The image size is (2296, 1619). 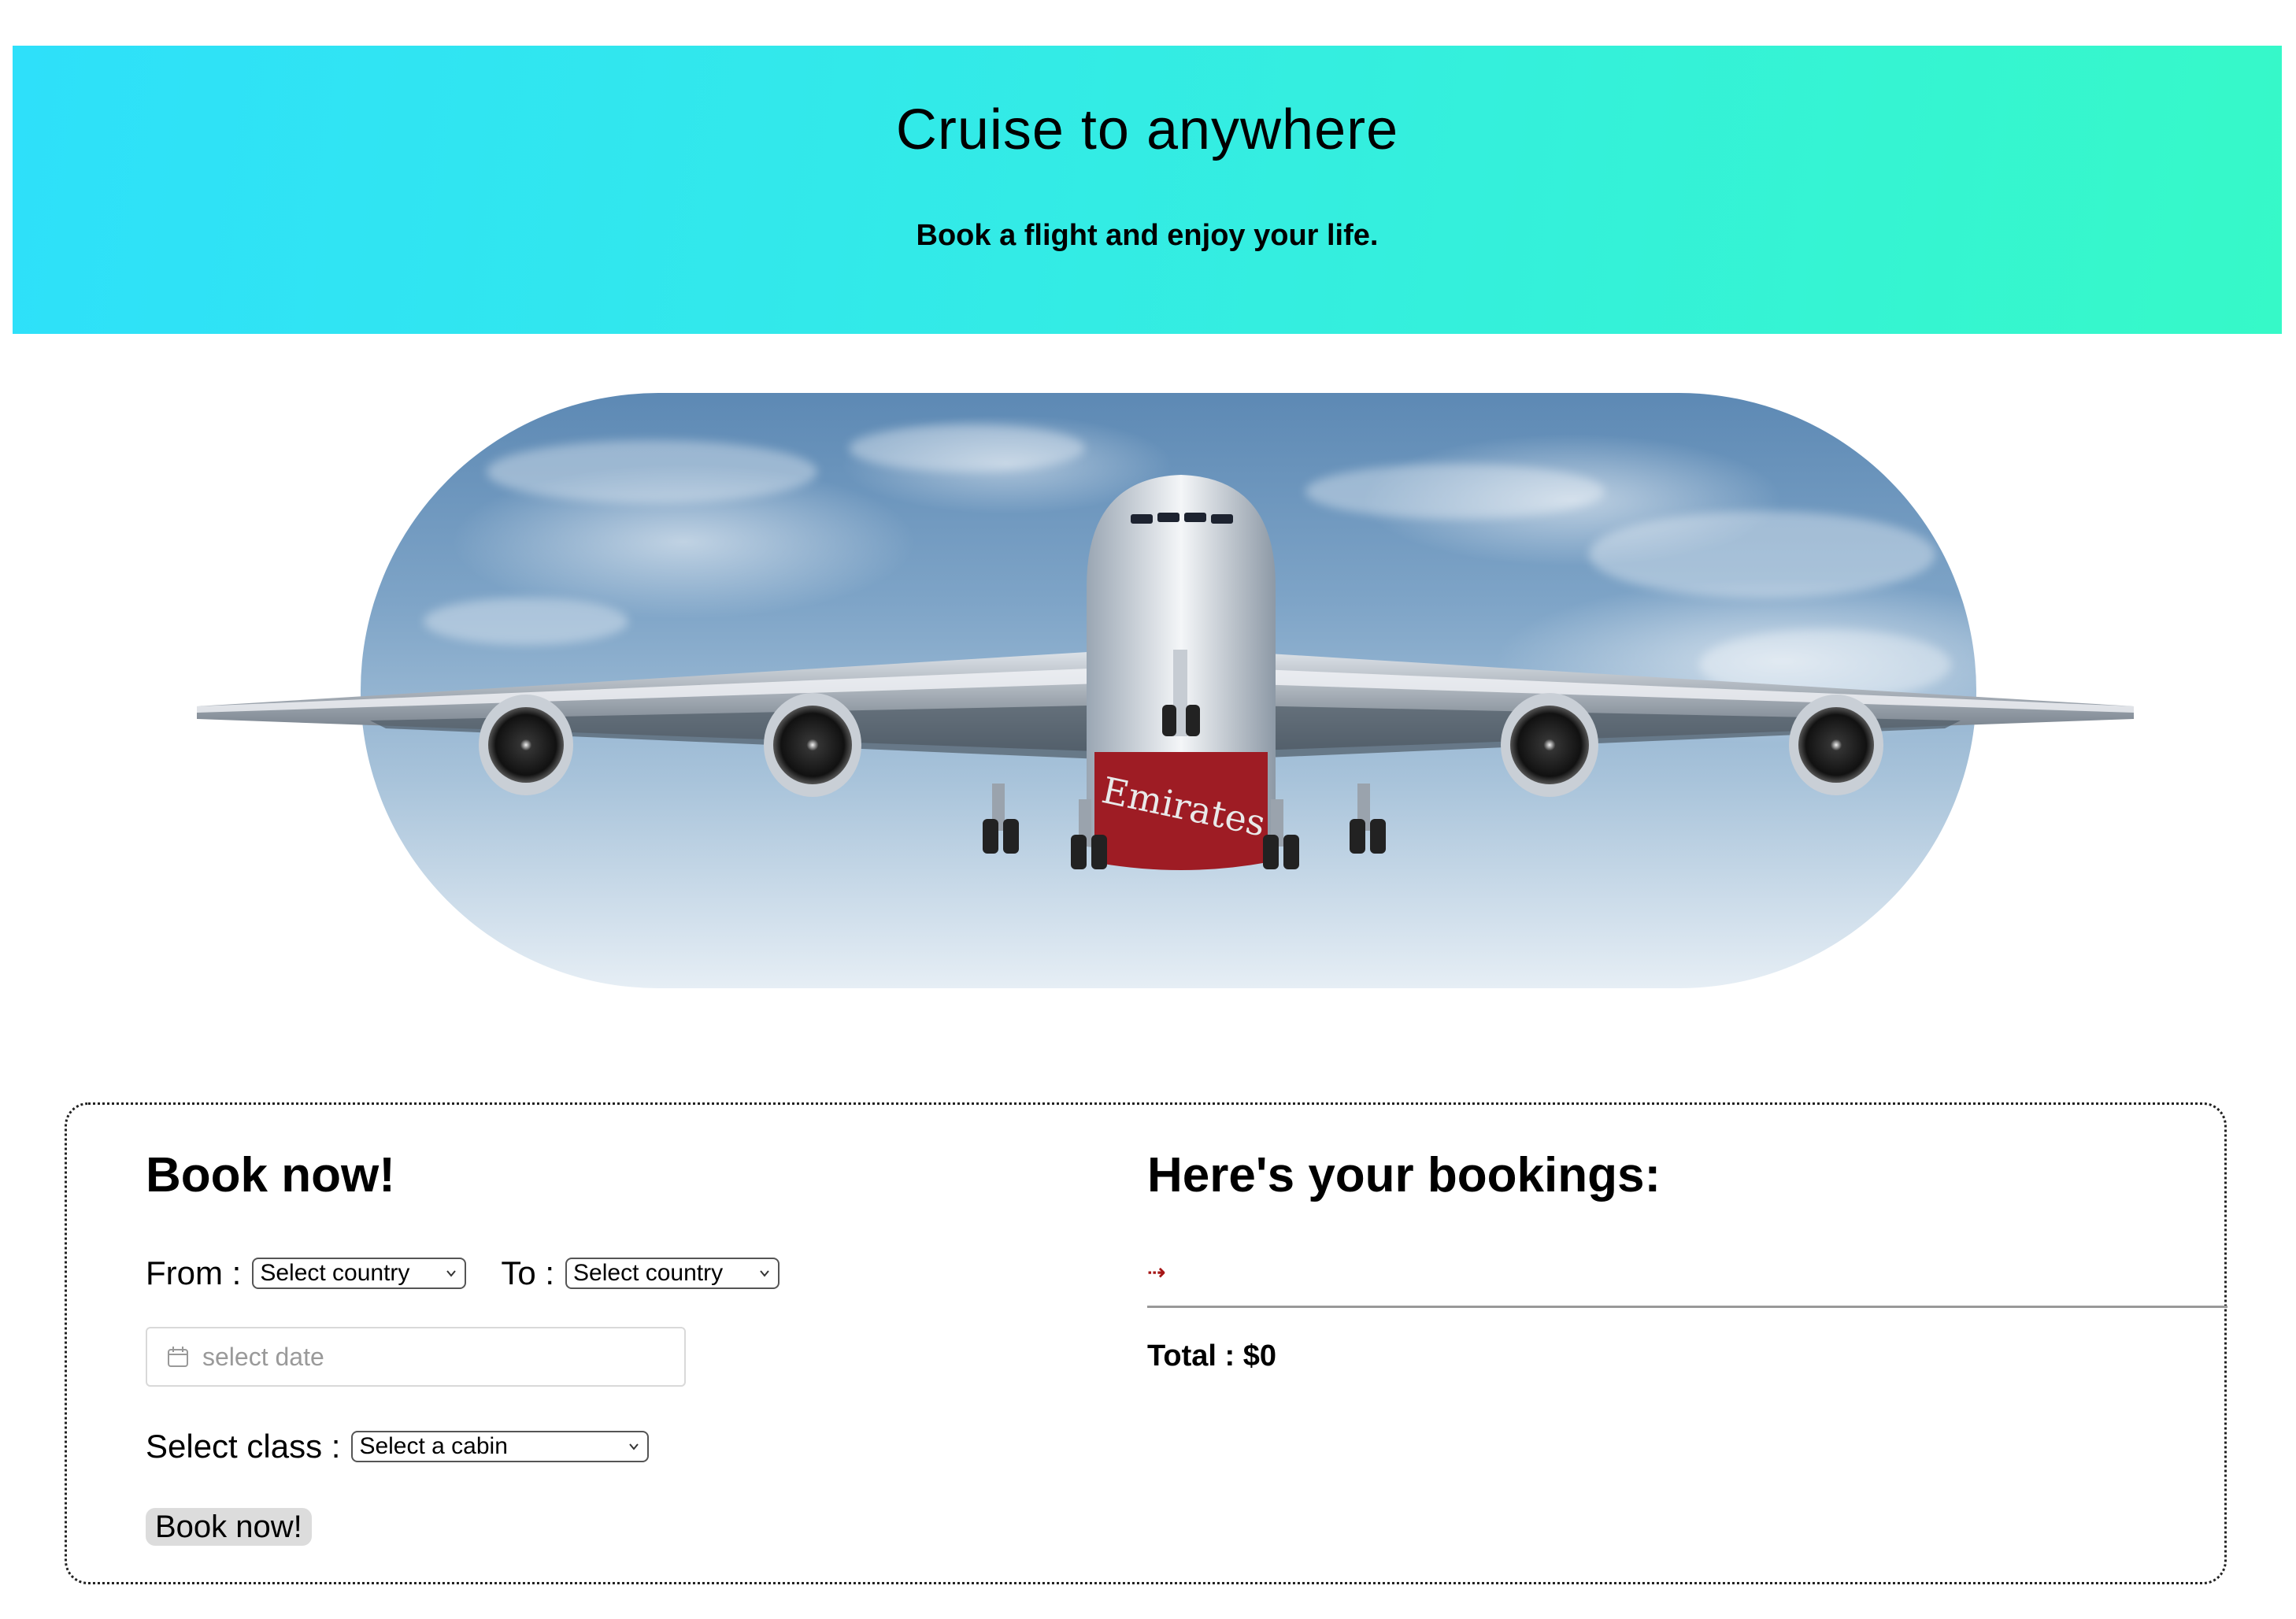 What do you see at coordinates (1147, 129) in the screenshot?
I see `page-title: Cruise to anywhere` at bounding box center [1147, 129].